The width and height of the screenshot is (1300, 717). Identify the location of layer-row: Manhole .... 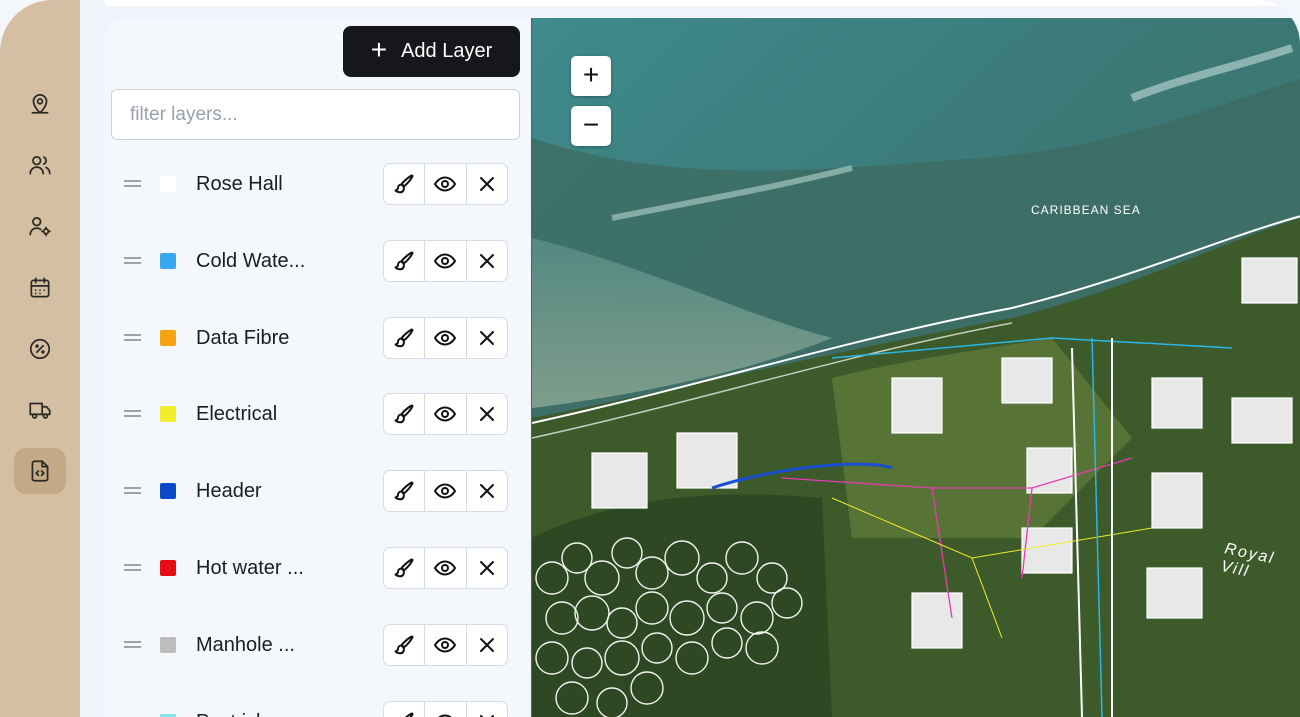
(317, 645).